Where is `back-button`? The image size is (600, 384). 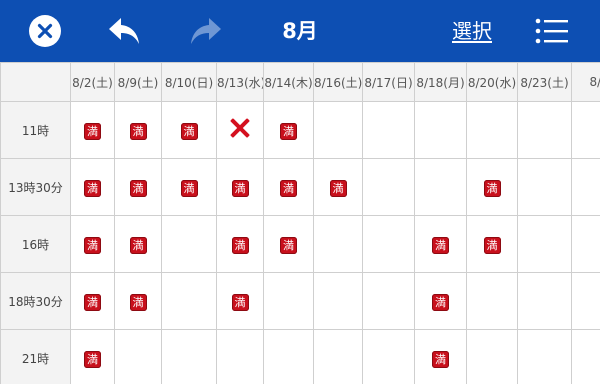
back-button is located at coordinates (124, 31).